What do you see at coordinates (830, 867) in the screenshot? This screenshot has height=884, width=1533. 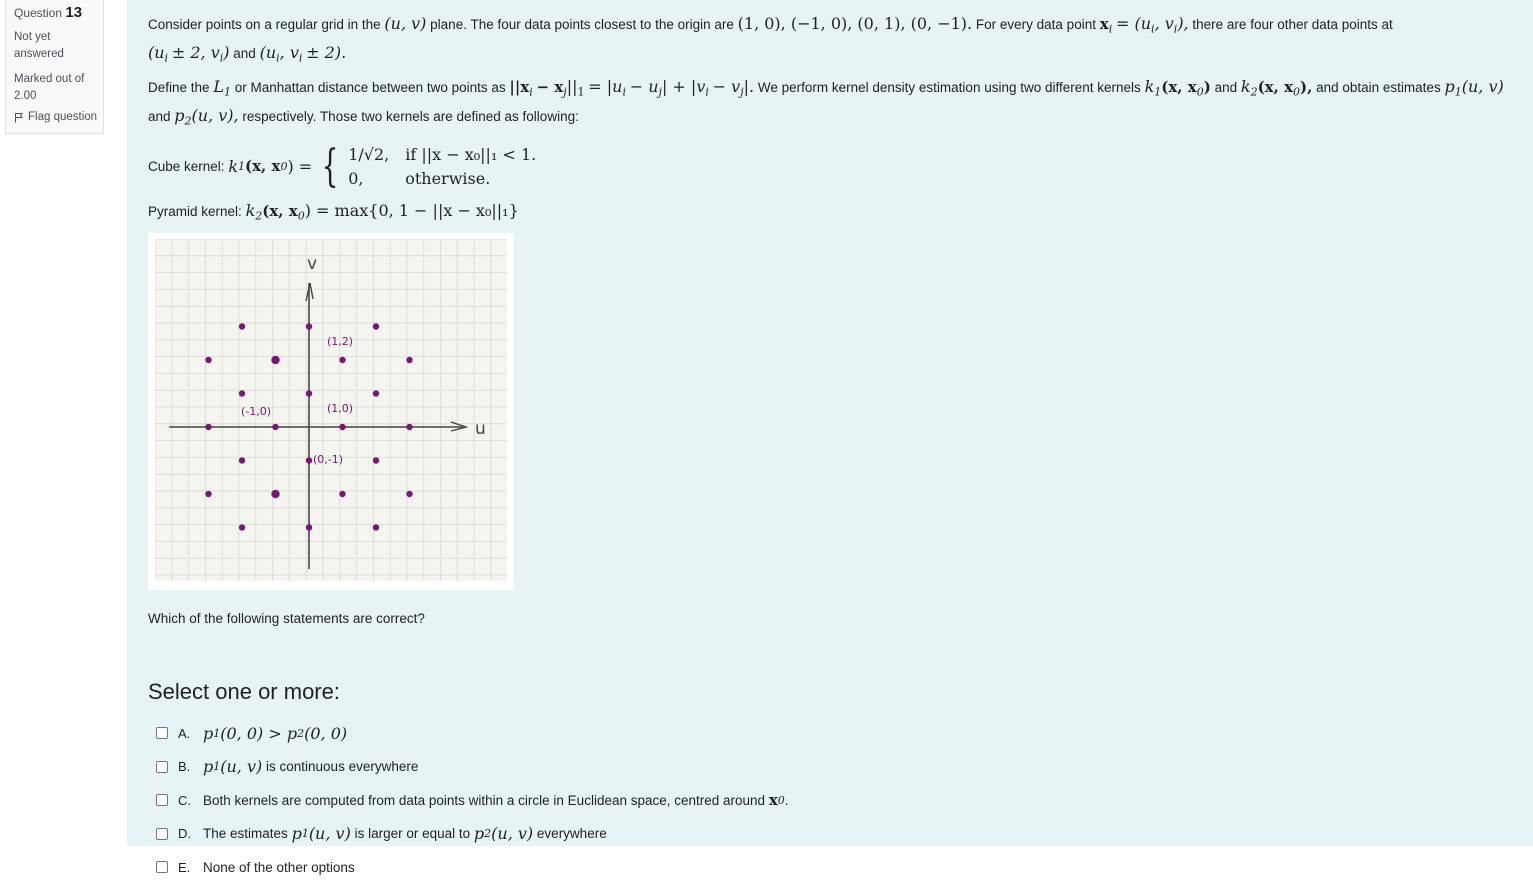 I see `option-e: E. None of the other options` at bounding box center [830, 867].